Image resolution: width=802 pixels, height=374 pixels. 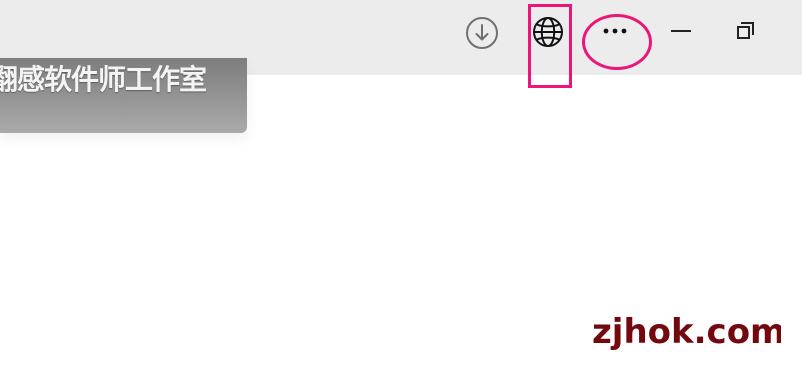 What do you see at coordinates (550, 46) in the screenshot?
I see `highlight-rectangle` at bounding box center [550, 46].